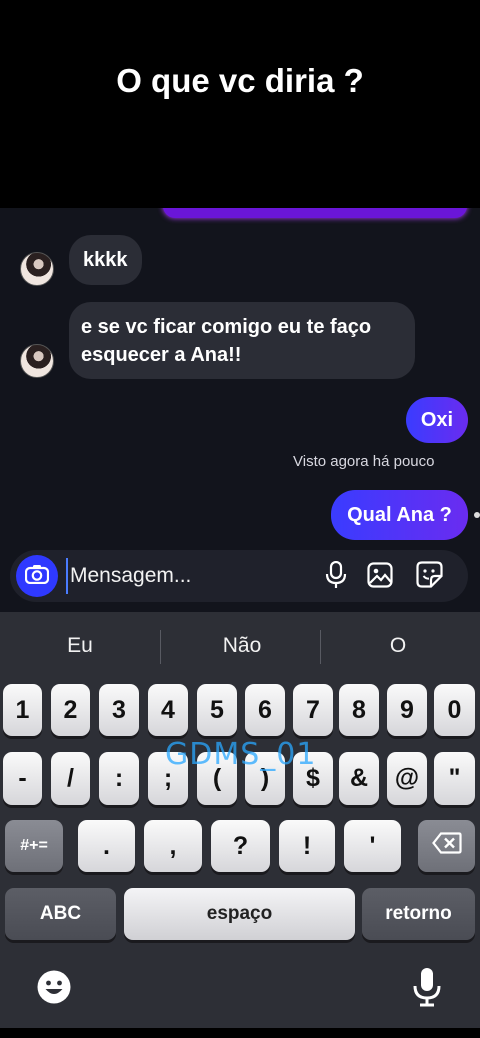 The width and height of the screenshot is (480, 1038). Describe the element at coordinates (398, 646) in the screenshot. I see `suggestion-3: O` at that location.